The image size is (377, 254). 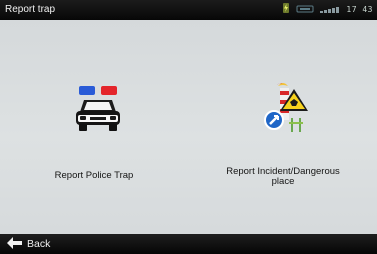 What do you see at coordinates (188, 10) in the screenshot?
I see `title-bar: Report trap 17 43` at bounding box center [188, 10].